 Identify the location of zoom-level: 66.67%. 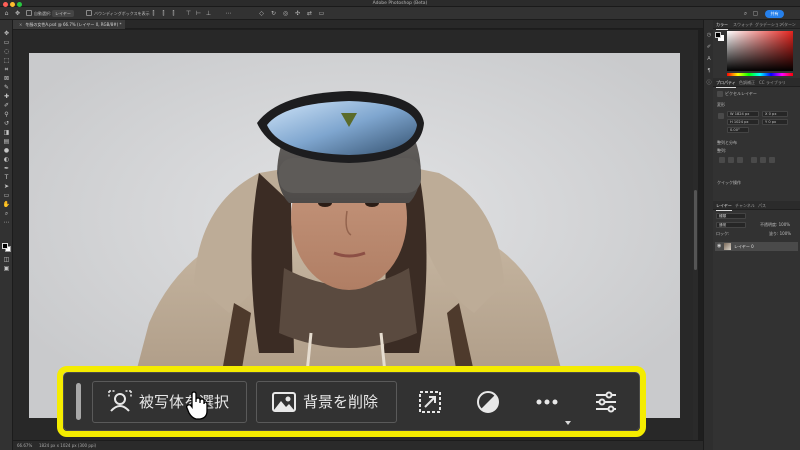
(24, 445).